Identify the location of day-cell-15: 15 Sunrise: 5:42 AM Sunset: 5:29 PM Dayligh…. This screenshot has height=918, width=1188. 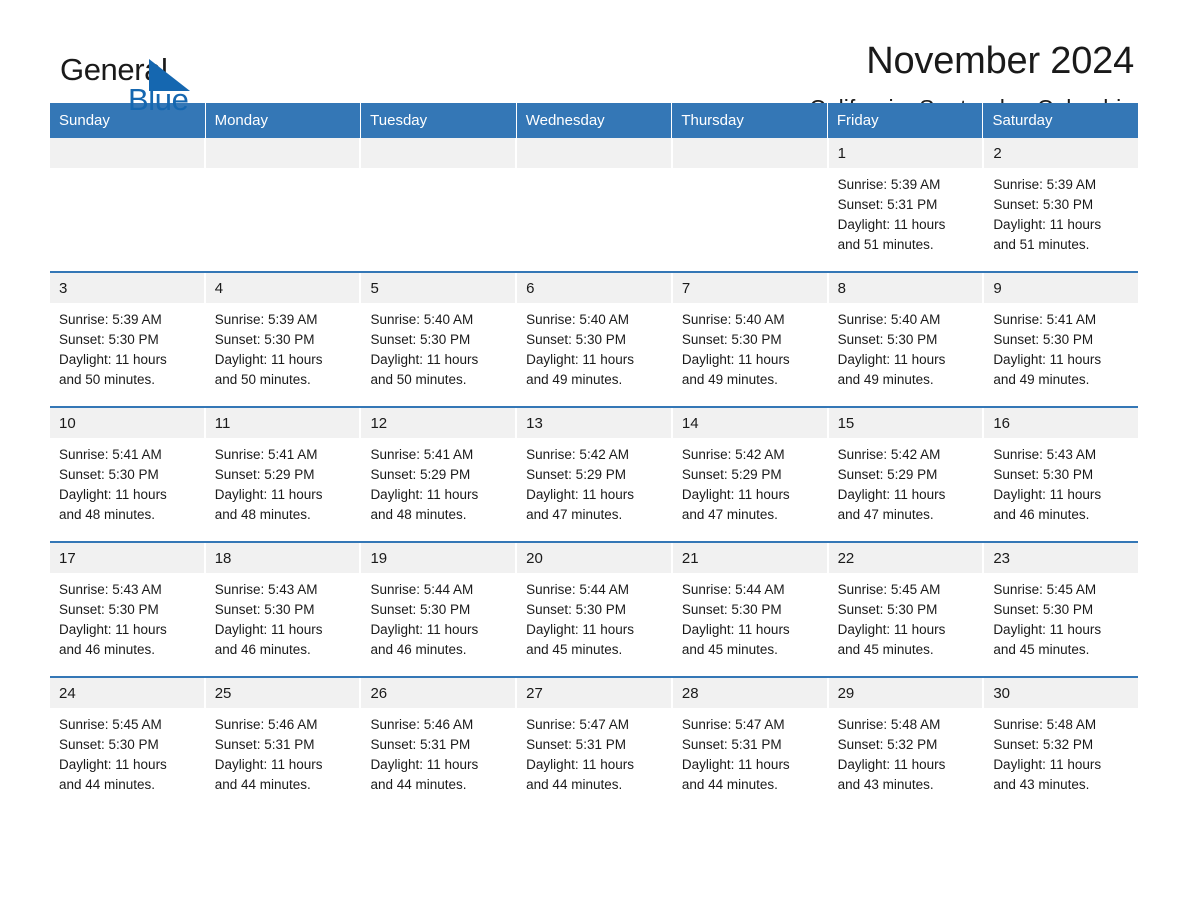
(906, 474).